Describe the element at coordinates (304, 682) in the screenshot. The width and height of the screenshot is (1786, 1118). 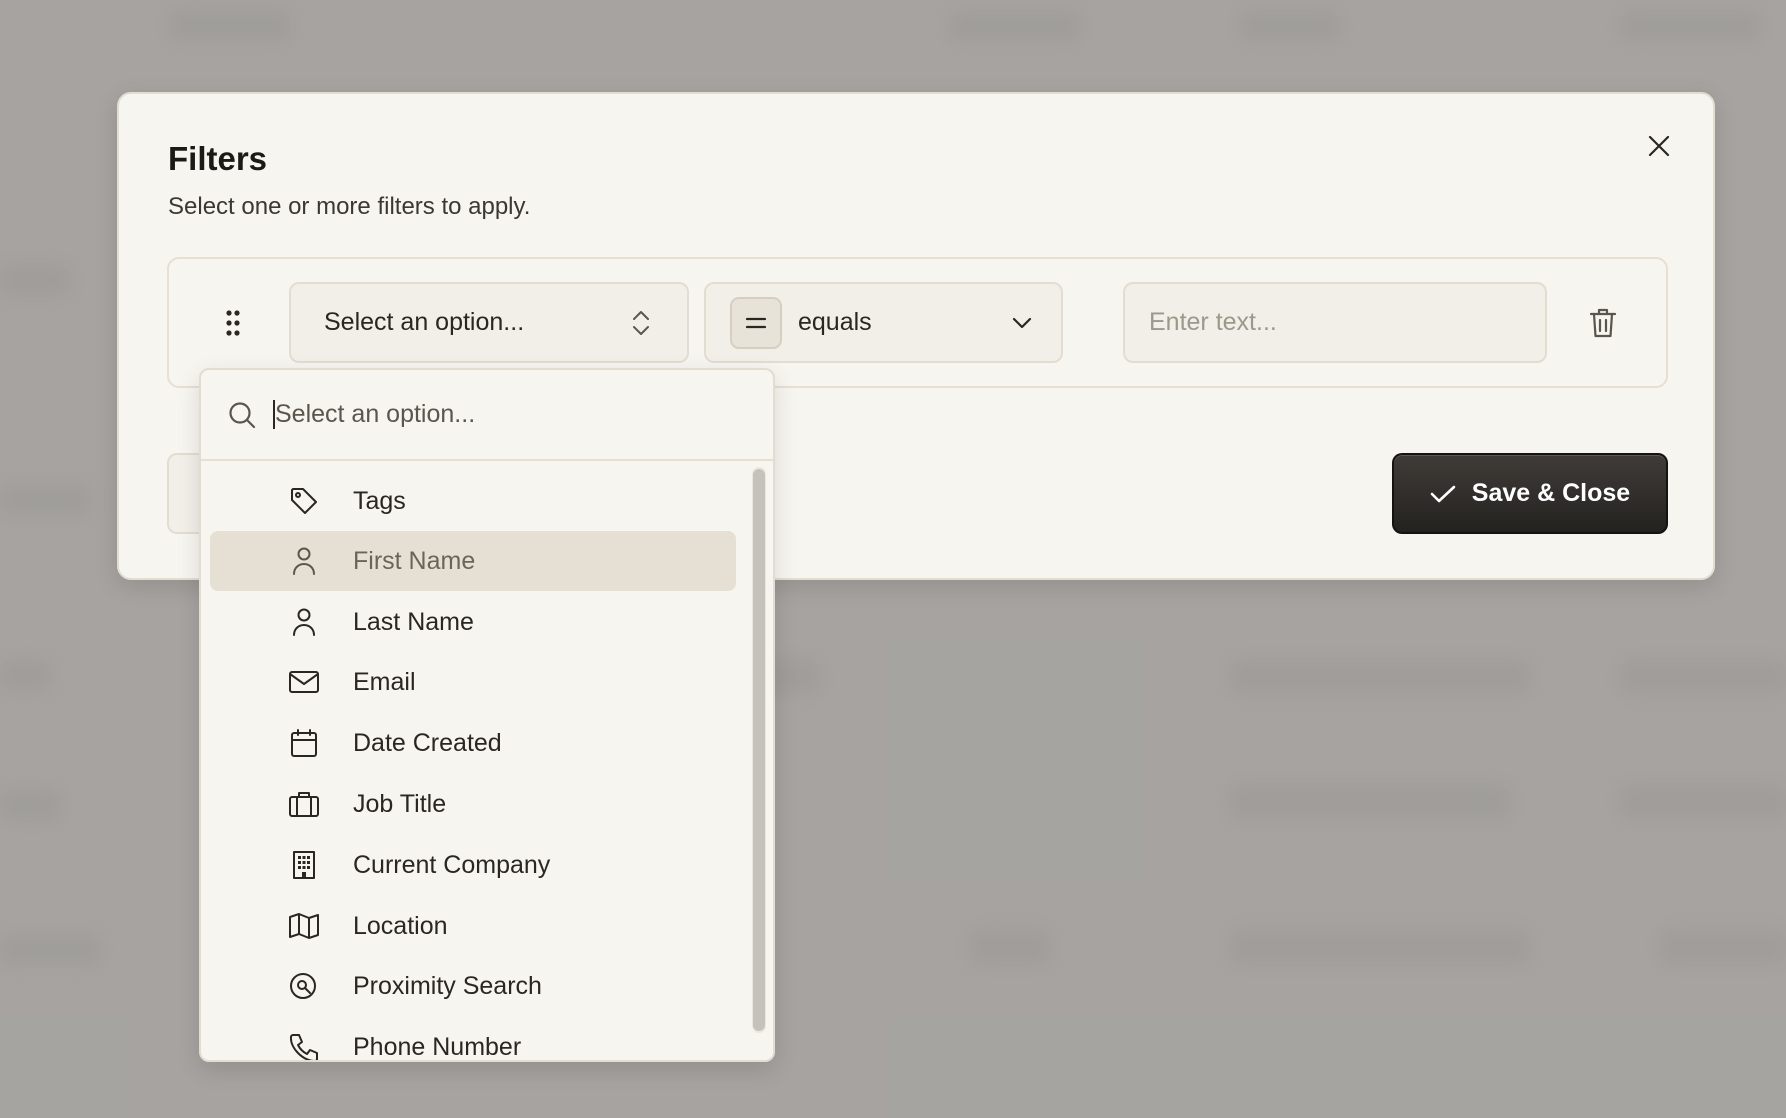
I see `mail-icon` at that location.